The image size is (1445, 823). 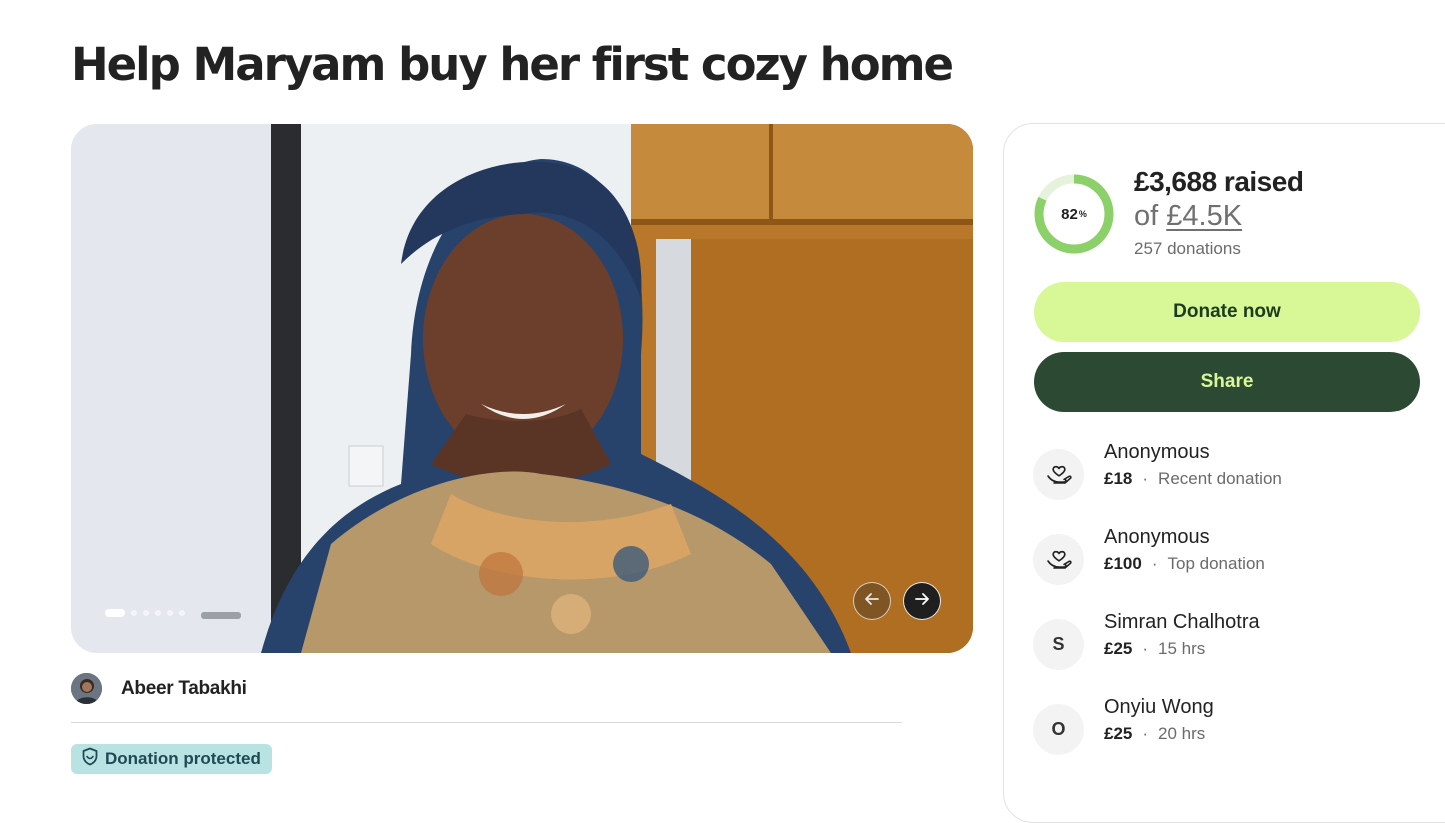 I want to click on divider, so click(x=486, y=722).